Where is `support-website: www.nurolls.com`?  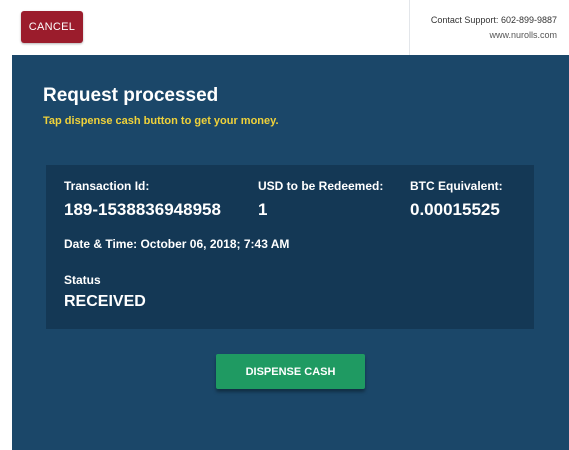
support-website: www.nurolls.com is located at coordinates (523, 35).